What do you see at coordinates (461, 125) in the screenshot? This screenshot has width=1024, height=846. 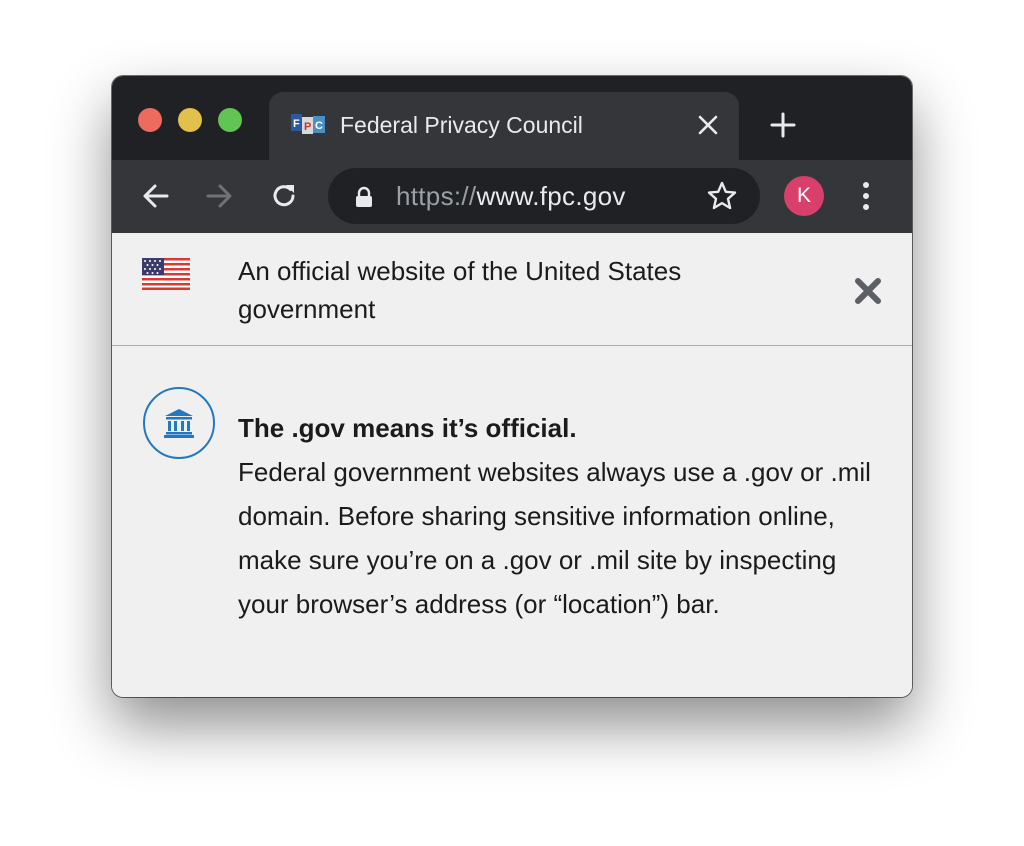 I see `tab-title: Federal Privacy Council` at bounding box center [461, 125].